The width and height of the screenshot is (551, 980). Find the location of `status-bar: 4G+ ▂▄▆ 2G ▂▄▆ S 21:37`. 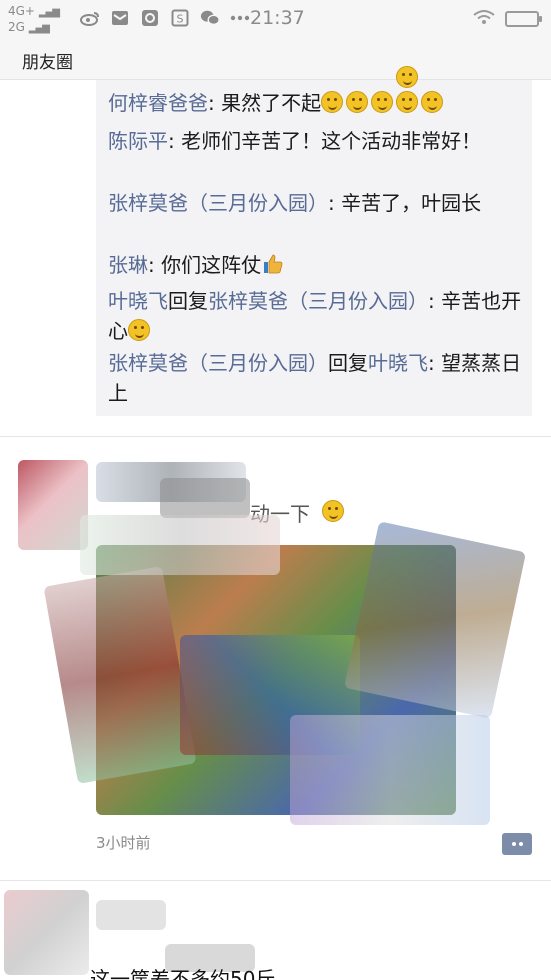

status-bar: 4G+ ▂▄▆ 2G ▂▄▆ S 21:37 is located at coordinates (275, 19).